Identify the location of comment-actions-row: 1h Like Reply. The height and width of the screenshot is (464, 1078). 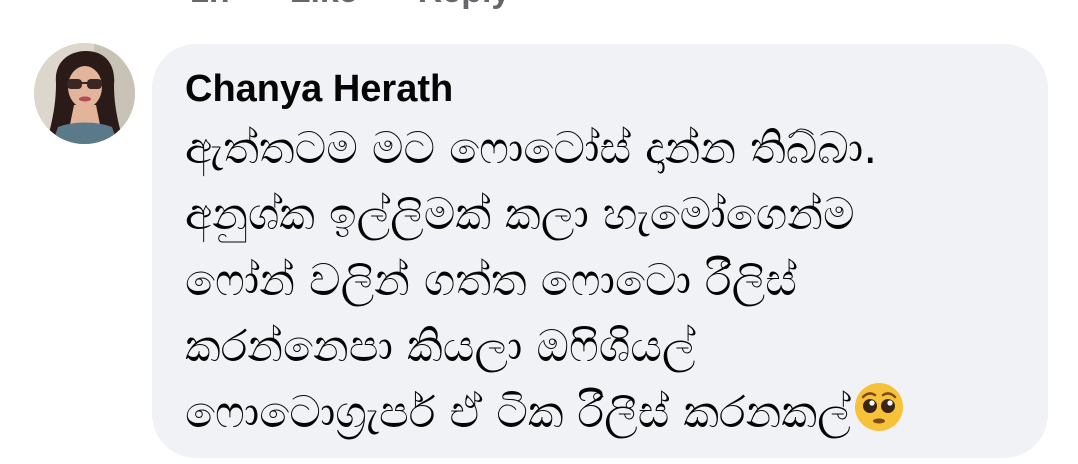
(350, 6).